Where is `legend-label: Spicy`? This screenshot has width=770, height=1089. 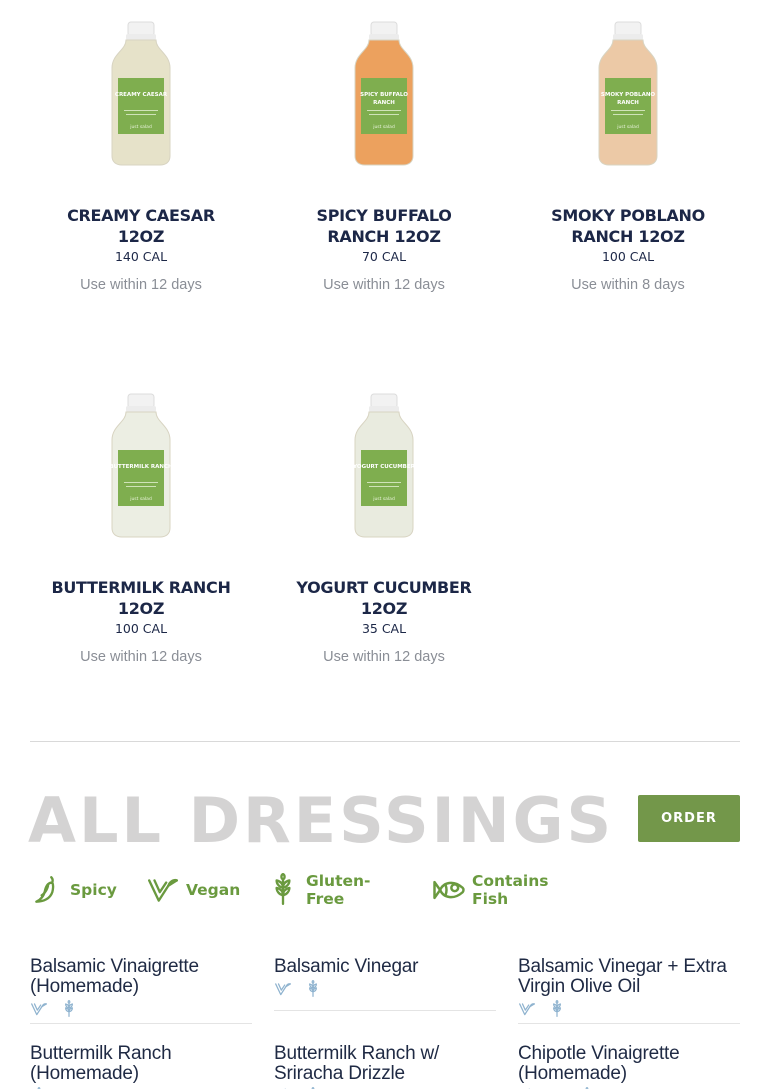
legend-label: Spicy is located at coordinates (93, 890).